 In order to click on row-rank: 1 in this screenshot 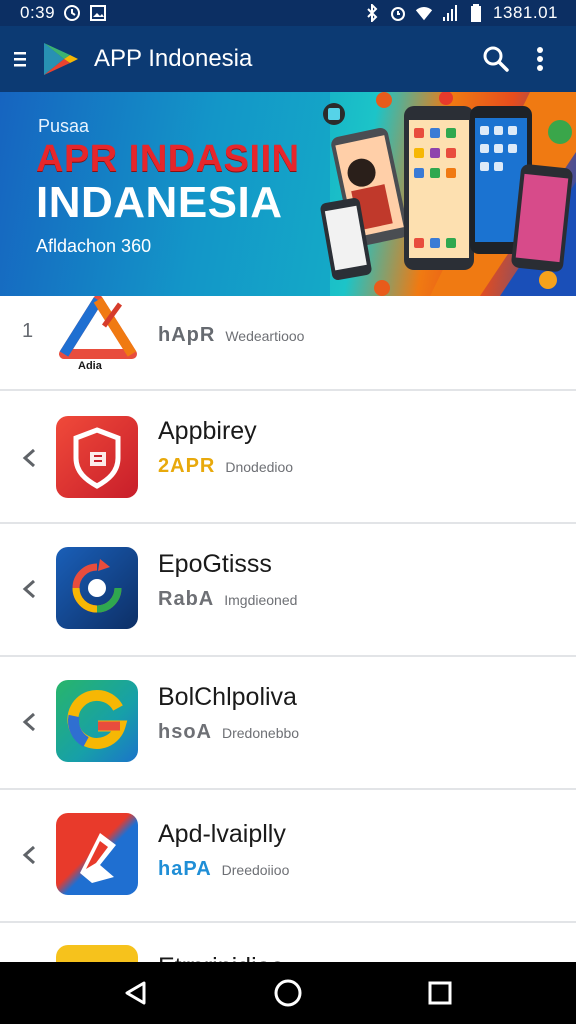, I will do `click(28, 331)`.